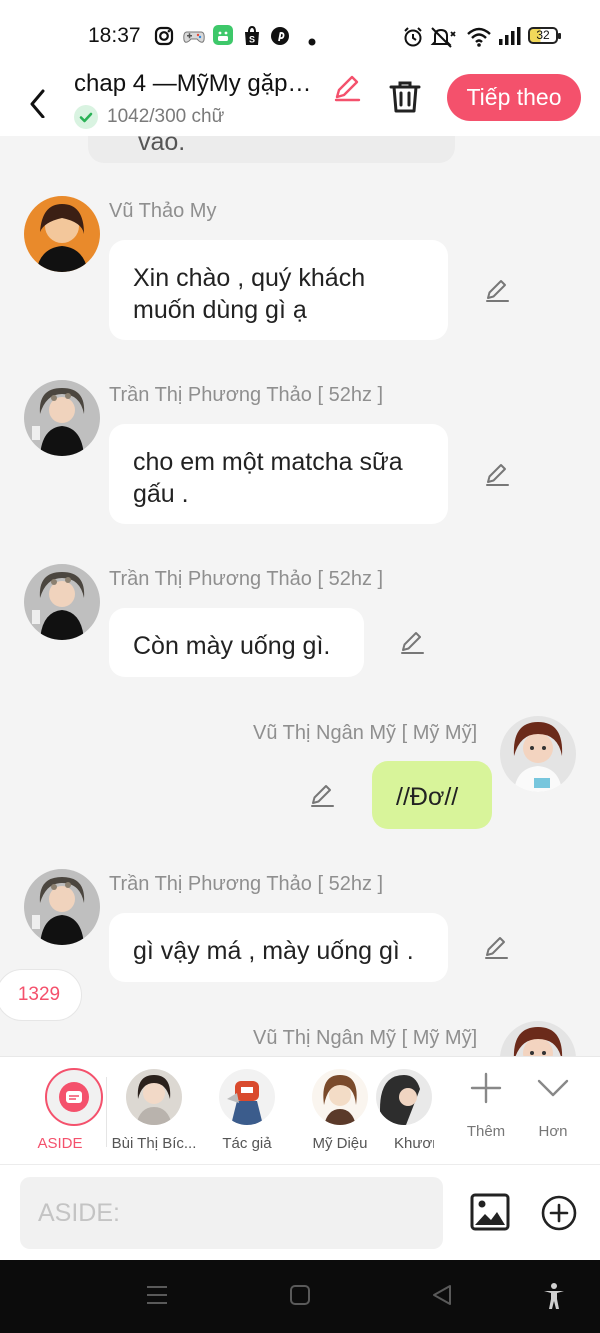 This screenshot has height=1333, width=600. I want to click on alarm-icon, so click(413, 39).